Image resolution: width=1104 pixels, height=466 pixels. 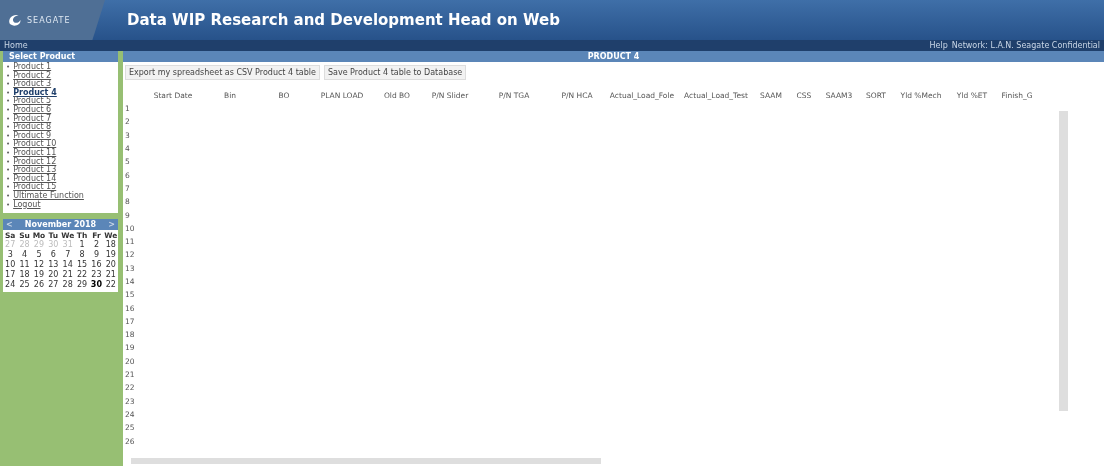 I want to click on calendar-day: 29, so click(x=82, y=285).